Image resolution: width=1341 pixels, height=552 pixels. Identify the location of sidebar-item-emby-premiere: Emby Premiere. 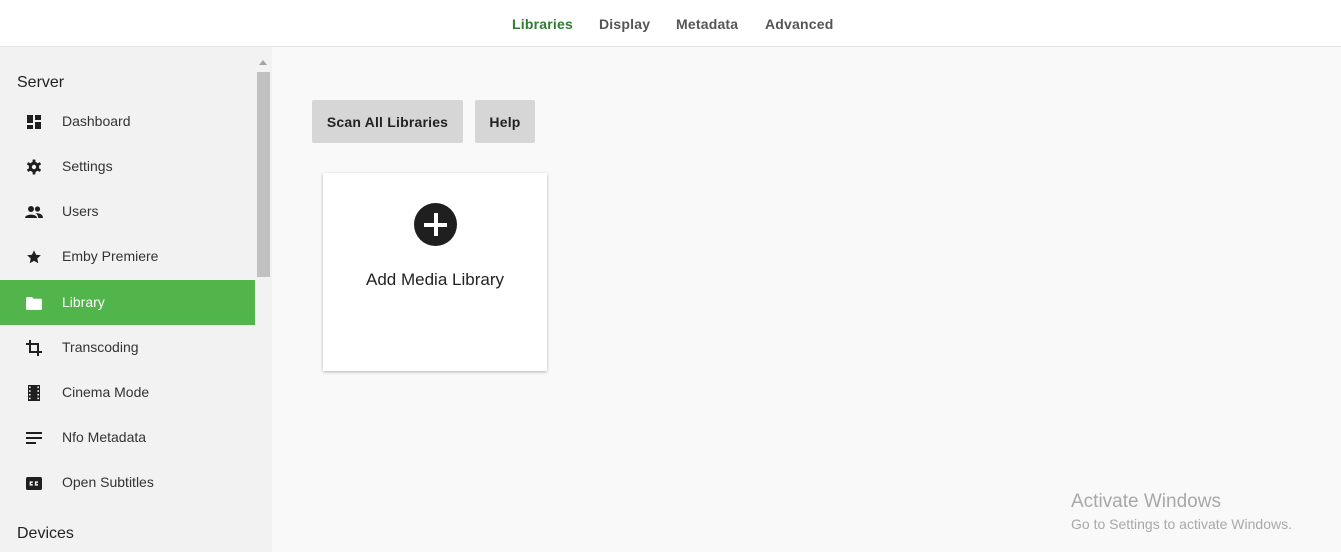
(127, 256).